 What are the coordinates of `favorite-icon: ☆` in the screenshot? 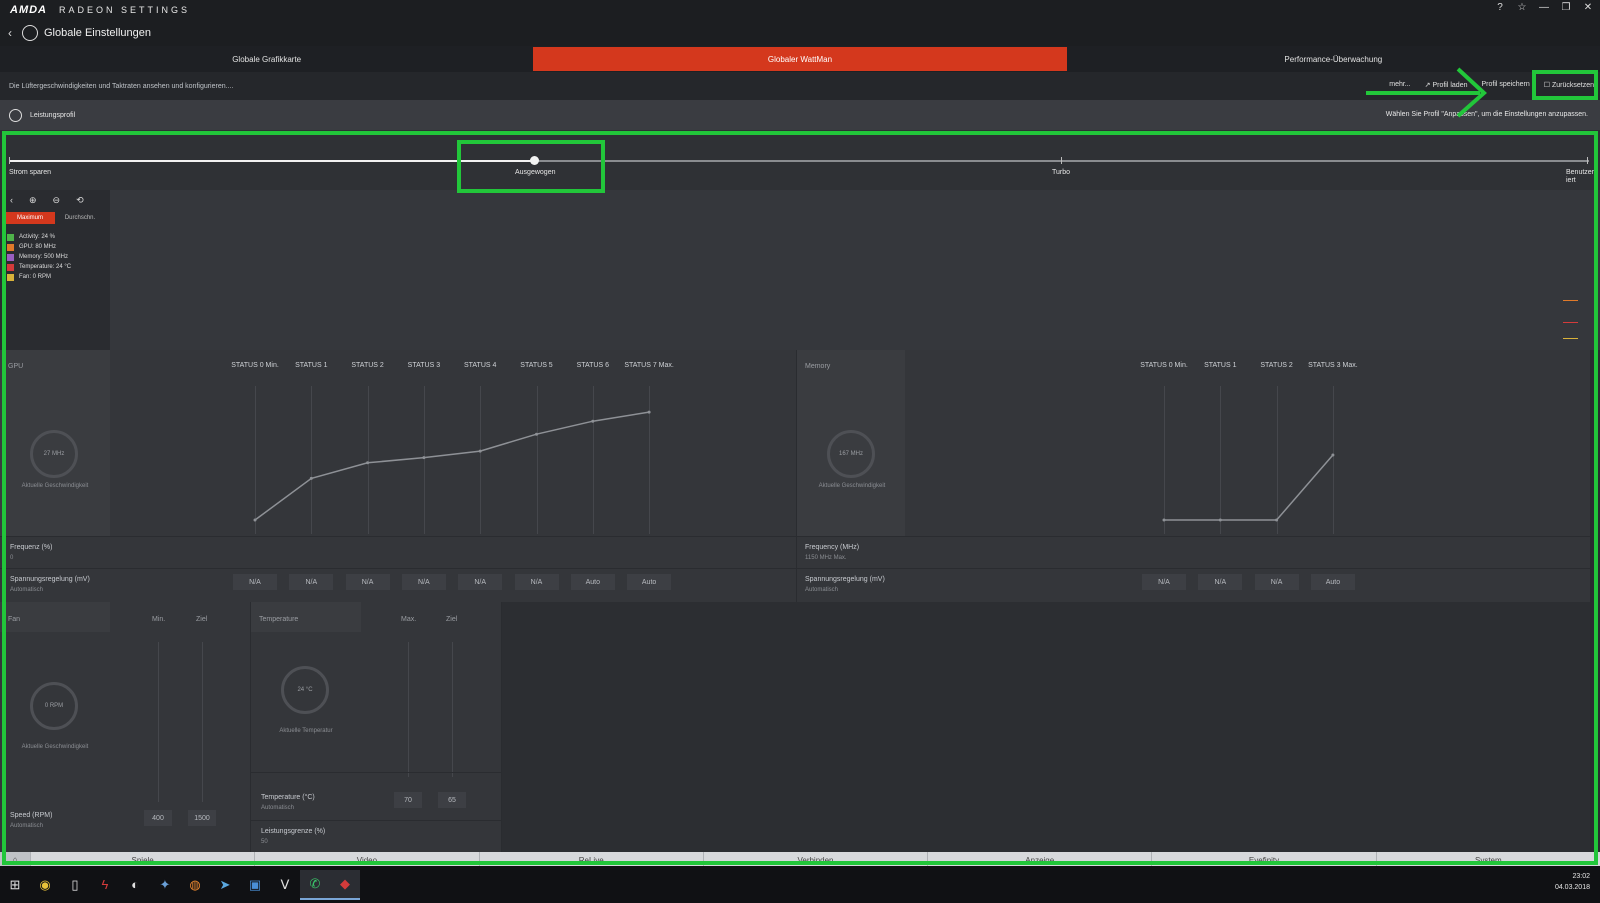 It's located at (1522, 7).